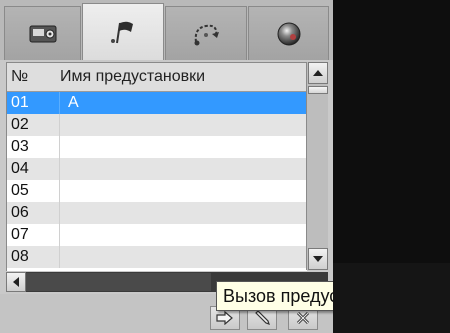 This screenshot has width=450, height=333. Describe the element at coordinates (33, 257) in the screenshot. I see `preset-number: 08` at that location.